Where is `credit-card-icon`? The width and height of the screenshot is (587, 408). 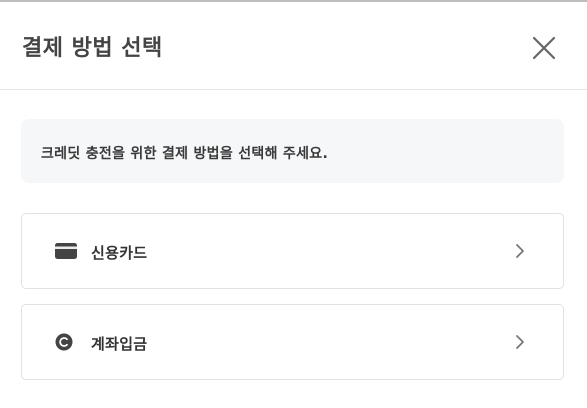
credit-card-icon is located at coordinates (66, 251).